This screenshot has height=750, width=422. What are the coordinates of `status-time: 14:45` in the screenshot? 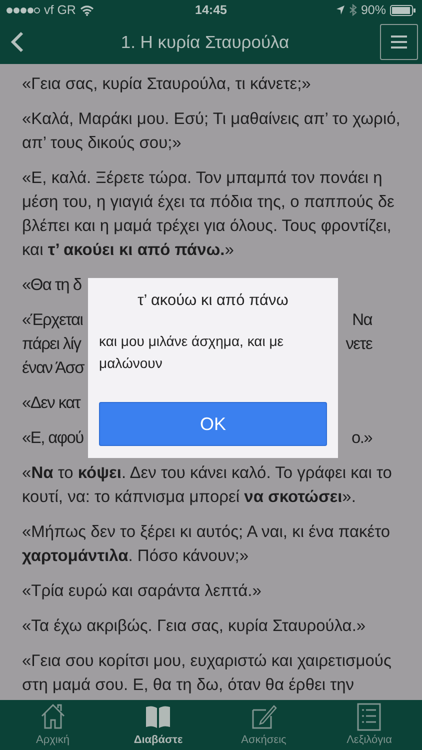 It's located at (211, 10).